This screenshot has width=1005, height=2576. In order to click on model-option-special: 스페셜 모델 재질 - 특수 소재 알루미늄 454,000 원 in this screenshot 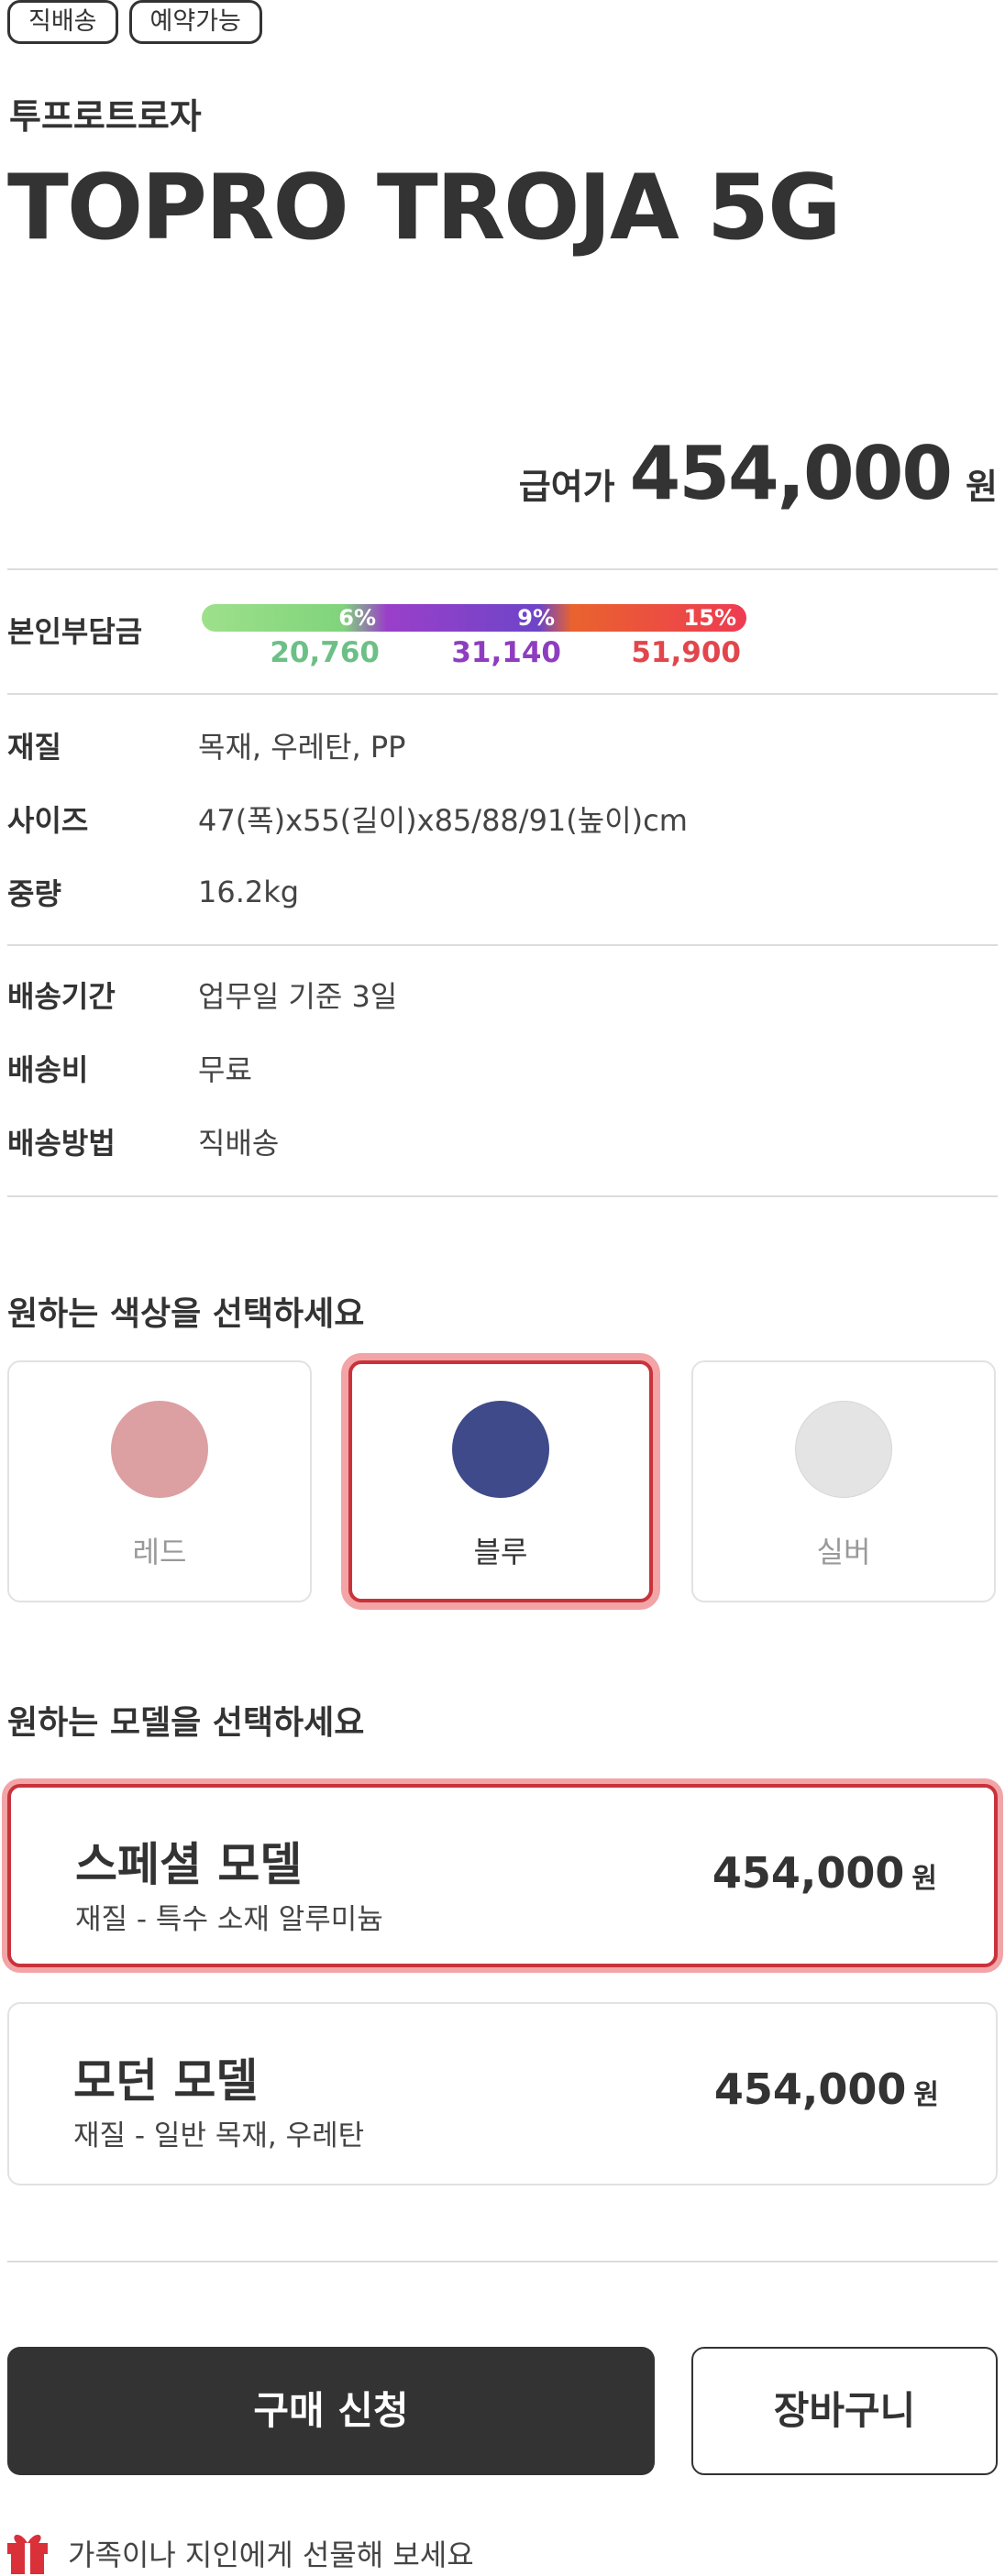, I will do `click(502, 1875)`.